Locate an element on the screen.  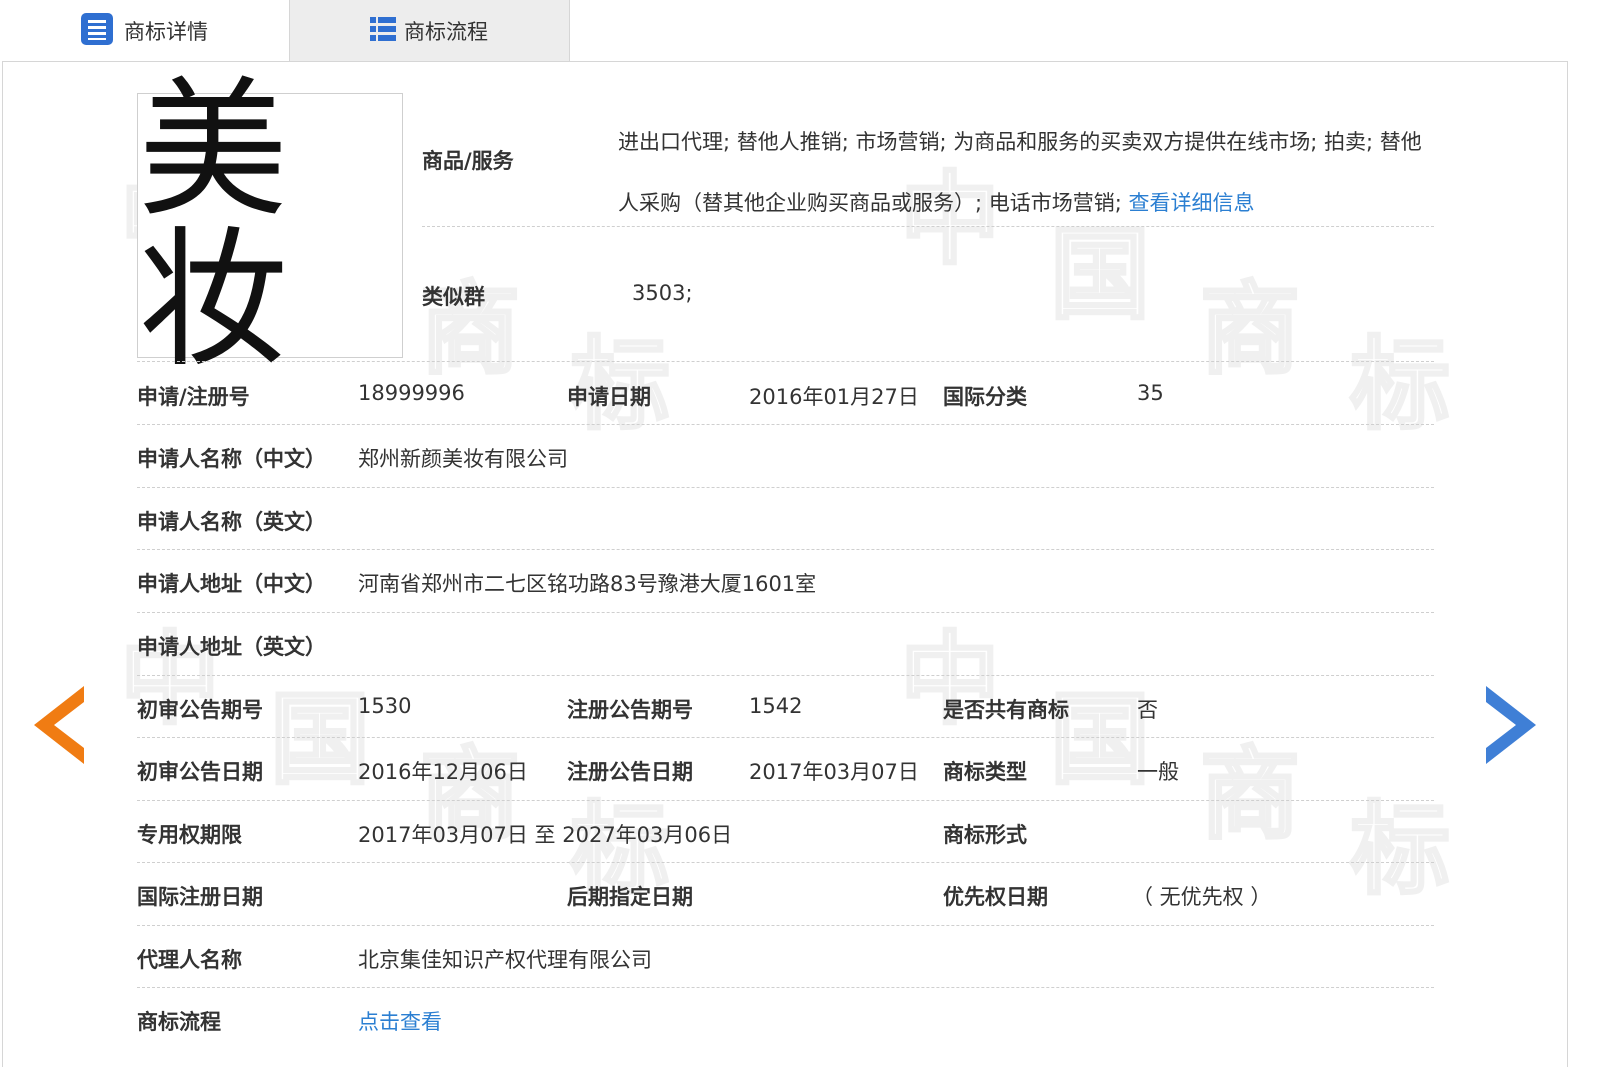
goods-services-label: 商品/服务 is located at coordinates (468, 161).